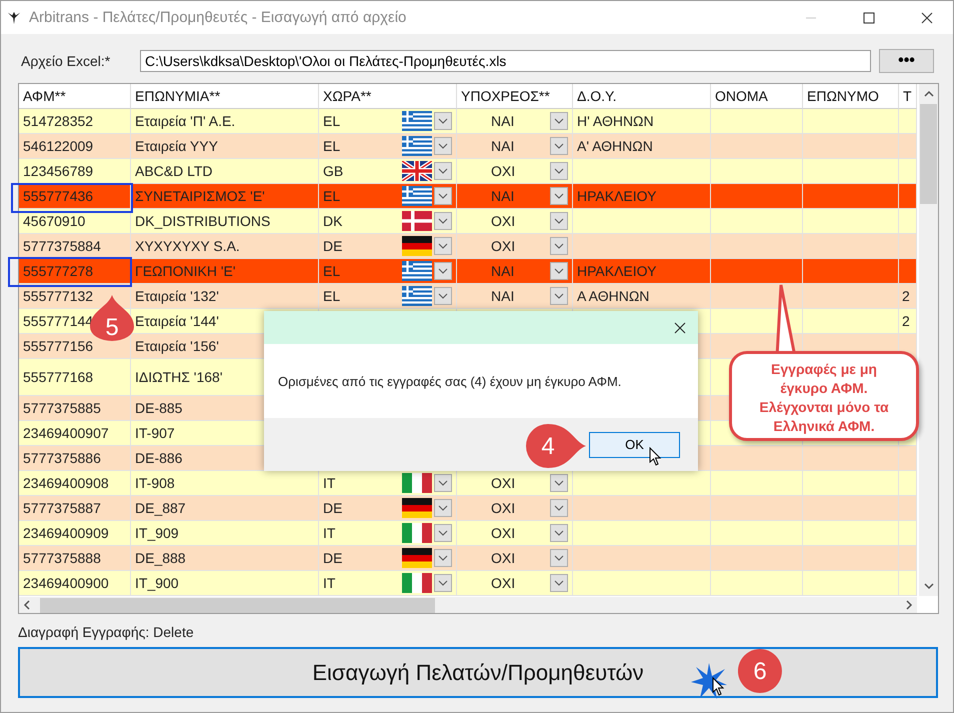 This screenshot has width=954, height=713. I want to click on table-cell: 23469400907, so click(66, 433).